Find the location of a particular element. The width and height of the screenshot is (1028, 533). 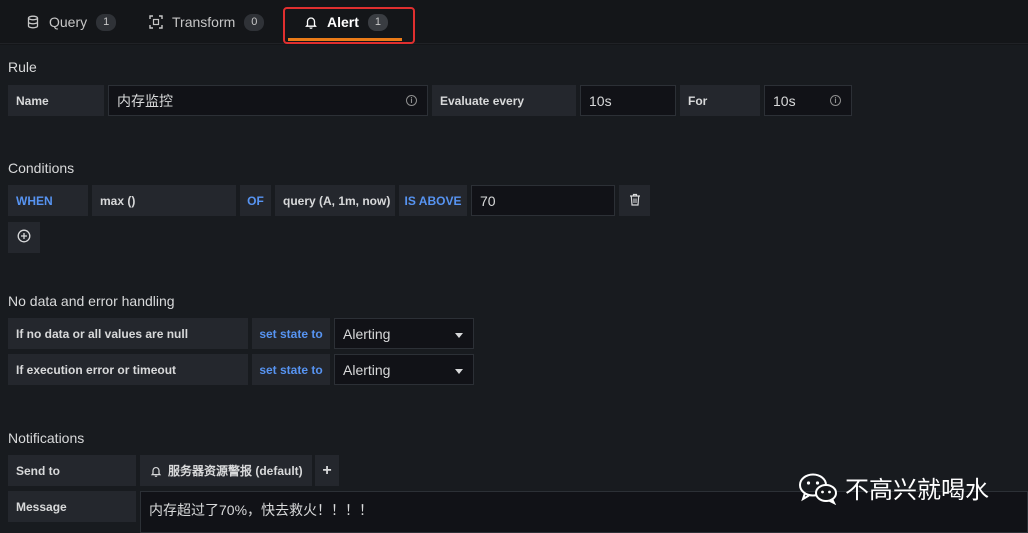

tab-query-count: 1 is located at coordinates (106, 22).